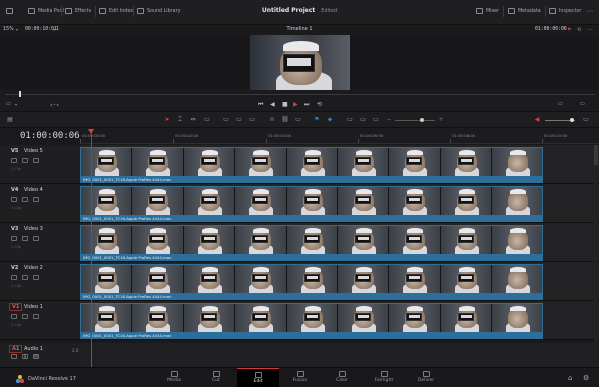 Image resolution: width=599 pixels, height=387 pixels. I want to click on detail-zoom-icon: ▭, so click(363, 119).